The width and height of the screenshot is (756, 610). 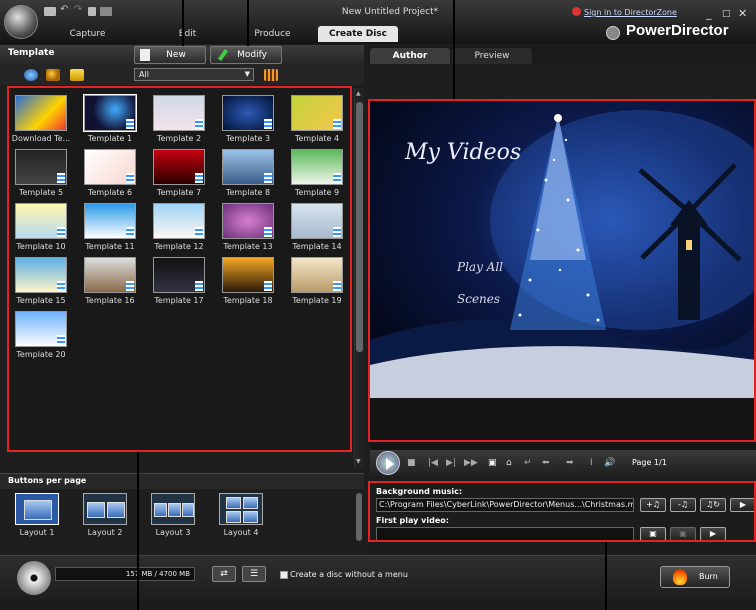 I want to click on bottom-bar, so click(x=378, y=582).